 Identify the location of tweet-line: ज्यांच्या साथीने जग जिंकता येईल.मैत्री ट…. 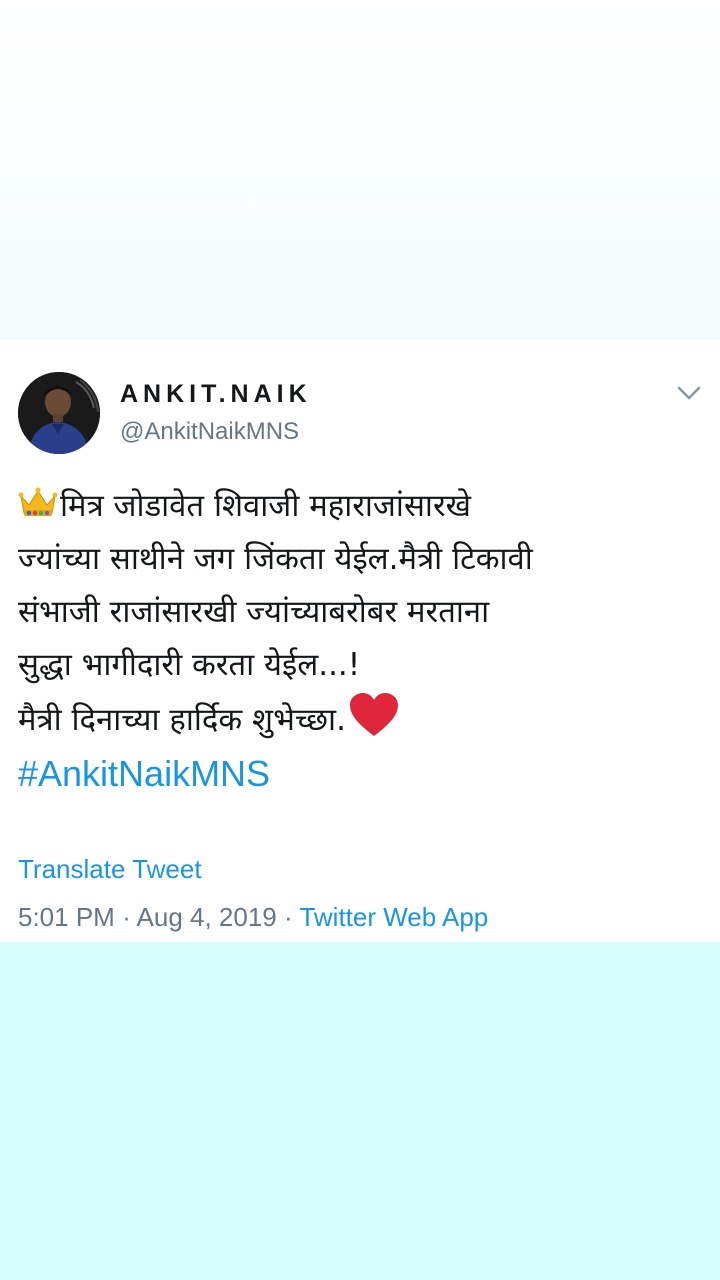
(275, 559).